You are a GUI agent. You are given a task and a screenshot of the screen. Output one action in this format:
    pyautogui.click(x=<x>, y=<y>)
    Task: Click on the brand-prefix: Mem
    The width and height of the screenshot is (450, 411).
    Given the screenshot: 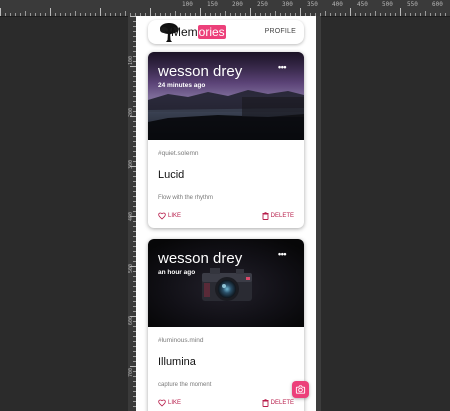 What is the action you would take?
    pyautogui.click(x=184, y=32)
    